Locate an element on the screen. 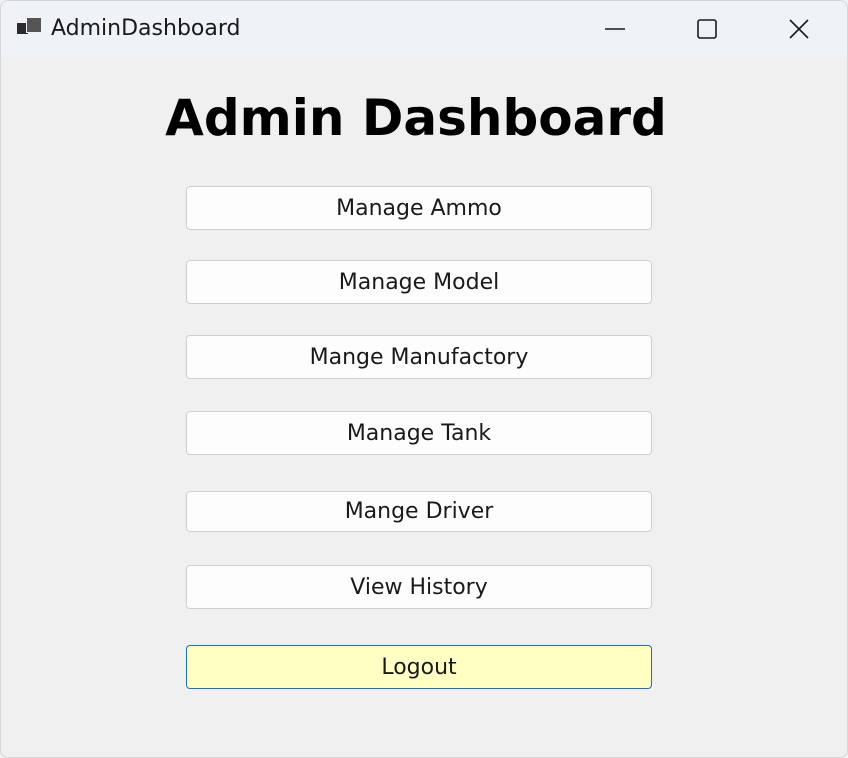 Image resolution: width=848 pixels, height=758 pixels. close-icon is located at coordinates (799, 29).